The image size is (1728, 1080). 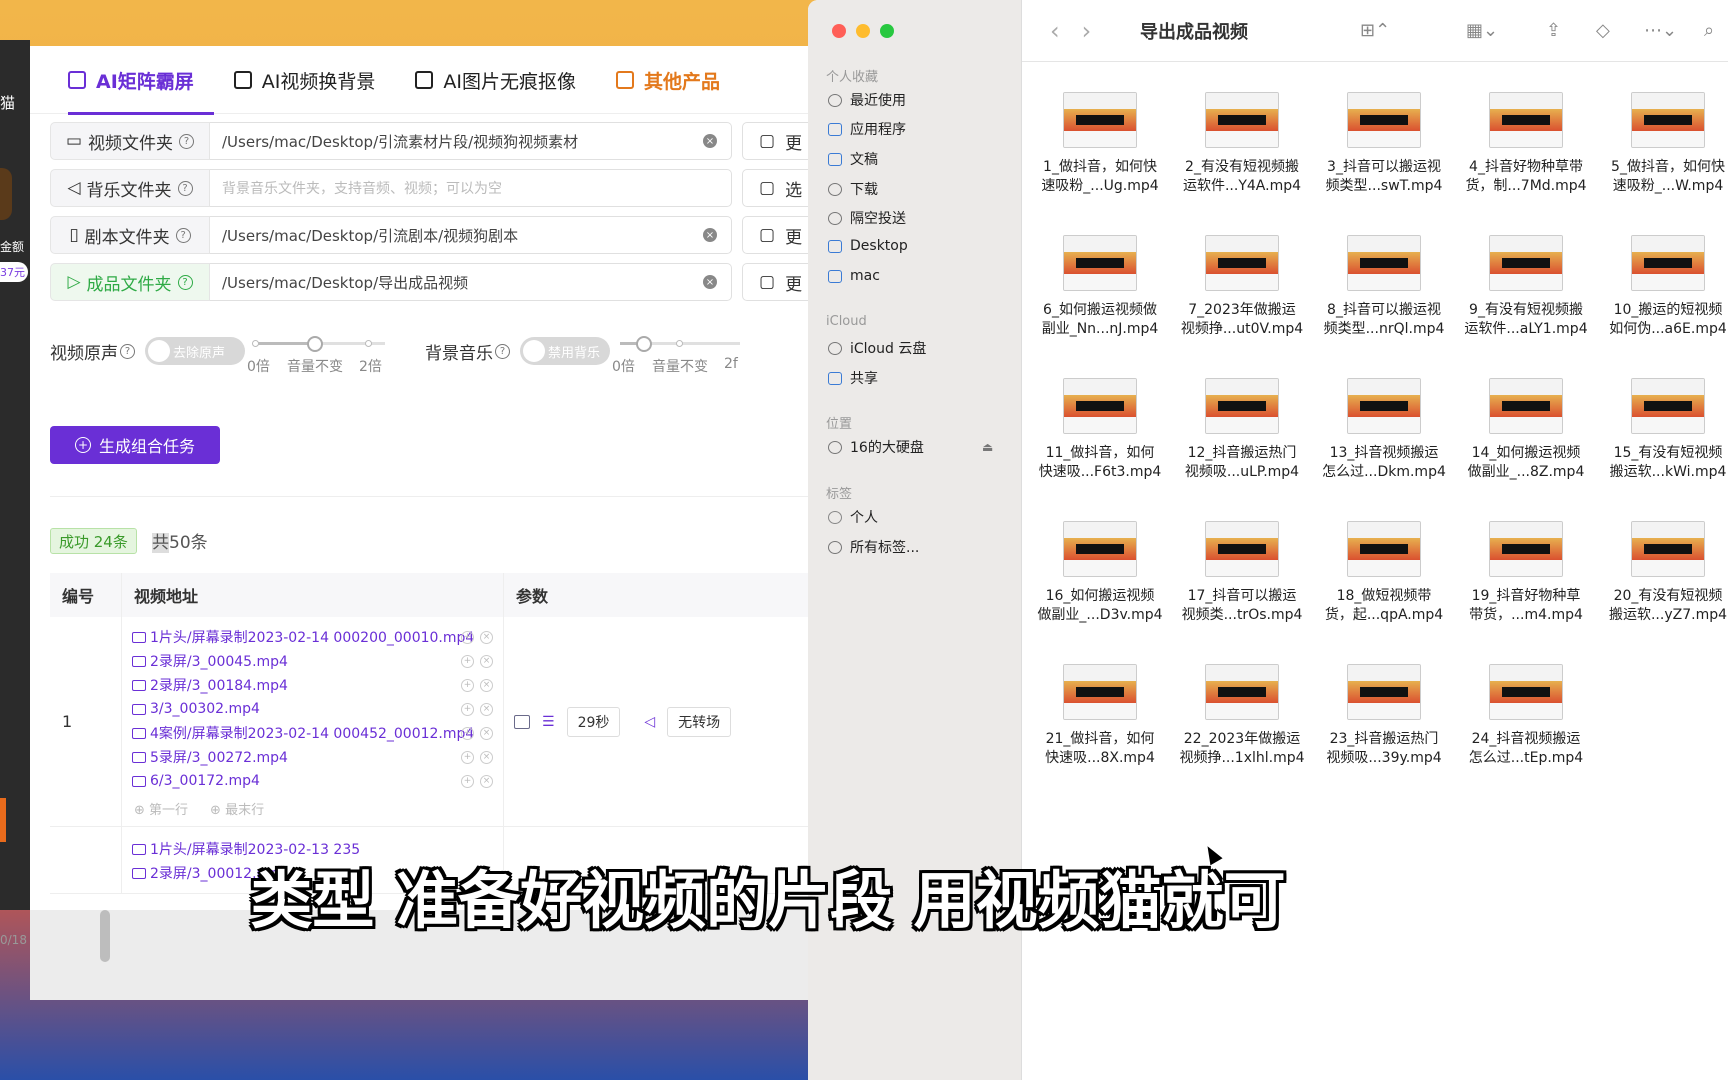 What do you see at coordinates (1055, 31) in the screenshot?
I see `back-icon: ‹` at bounding box center [1055, 31].